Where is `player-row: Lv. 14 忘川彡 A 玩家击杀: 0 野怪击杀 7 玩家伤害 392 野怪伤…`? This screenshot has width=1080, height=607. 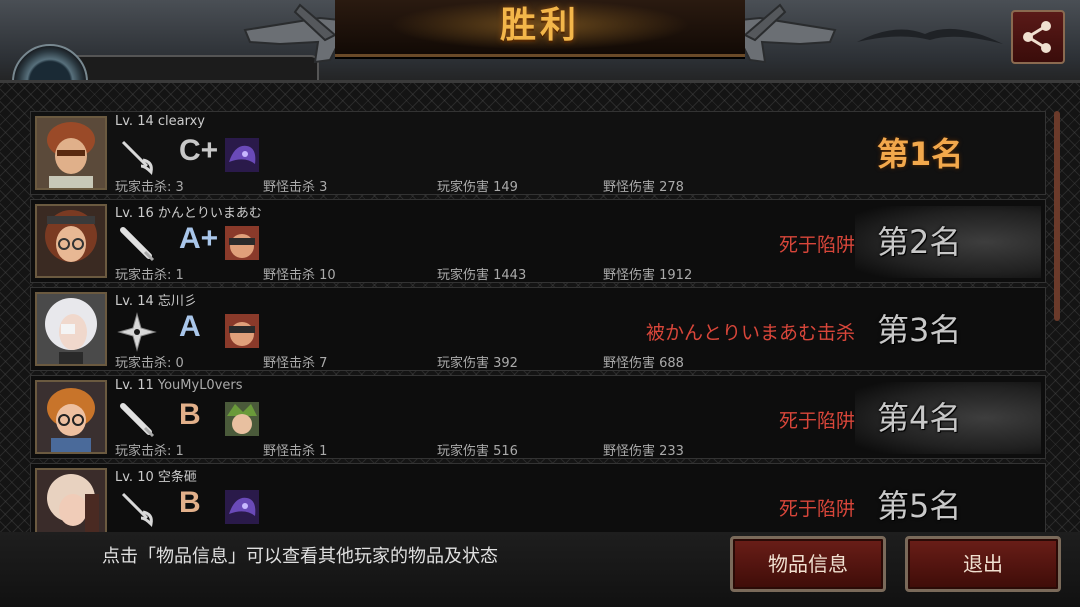
player-row: Lv. 14 忘川彡 A 玩家击杀: 0 野怪击杀 7 玩家伤害 392 野怪伤… is located at coordinates (538, 329).